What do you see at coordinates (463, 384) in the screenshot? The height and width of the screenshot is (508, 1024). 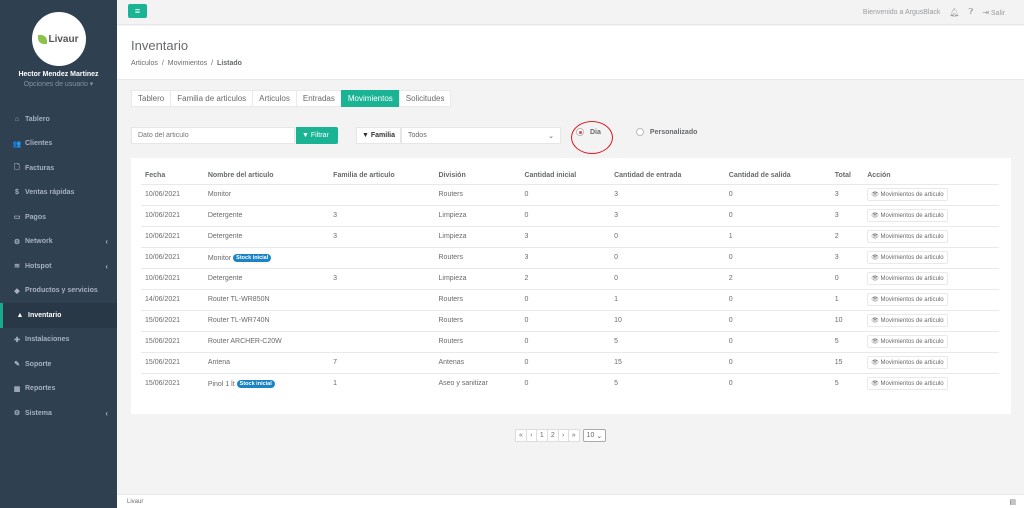 I see `cell-value: Aseo y sanitizar` at bounding box center [463, 384].